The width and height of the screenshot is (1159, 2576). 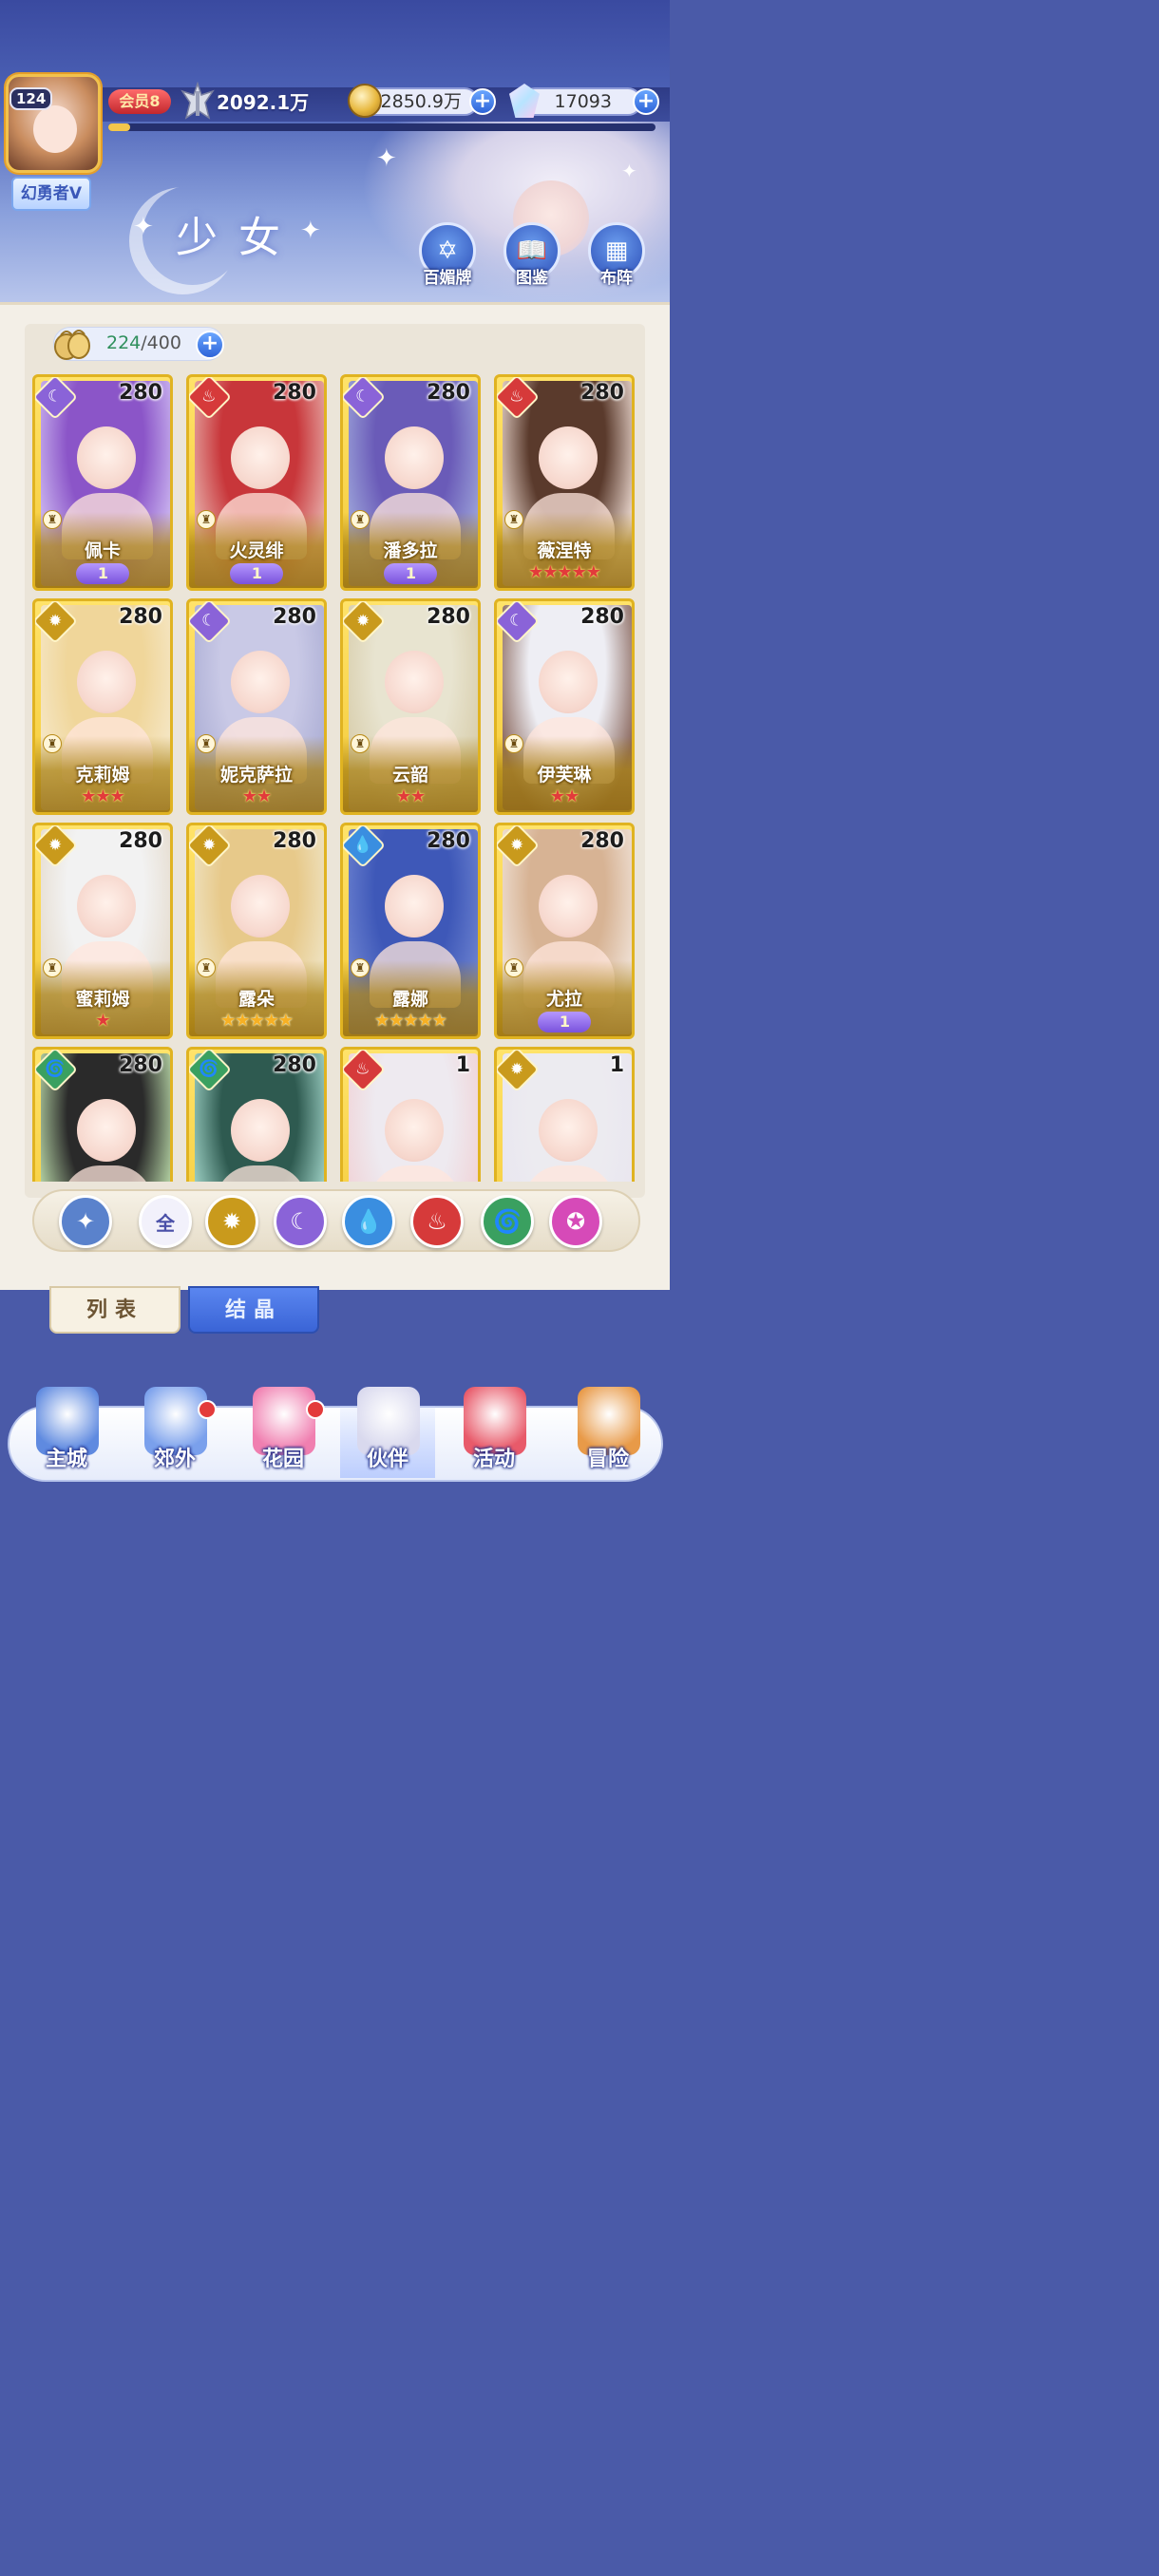 What do you see at coordinates (437, 1221) in the screenshot?
I see `filter-fire-button: ♨` at bounding box center [437, 1221].